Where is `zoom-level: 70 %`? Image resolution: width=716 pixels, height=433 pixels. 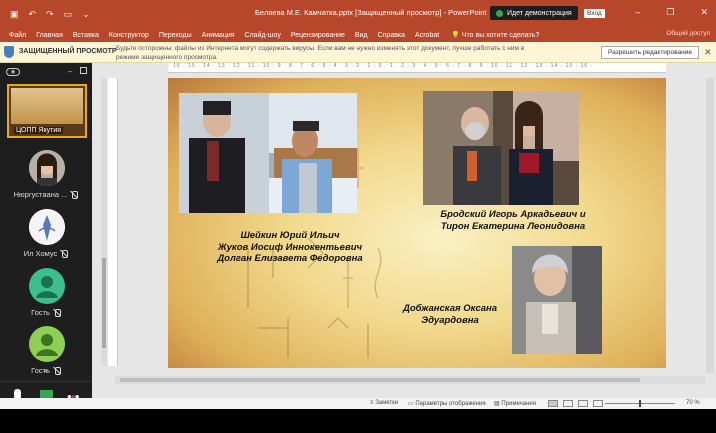
zoom-level: 70 % is located at coordinates (693, 403).